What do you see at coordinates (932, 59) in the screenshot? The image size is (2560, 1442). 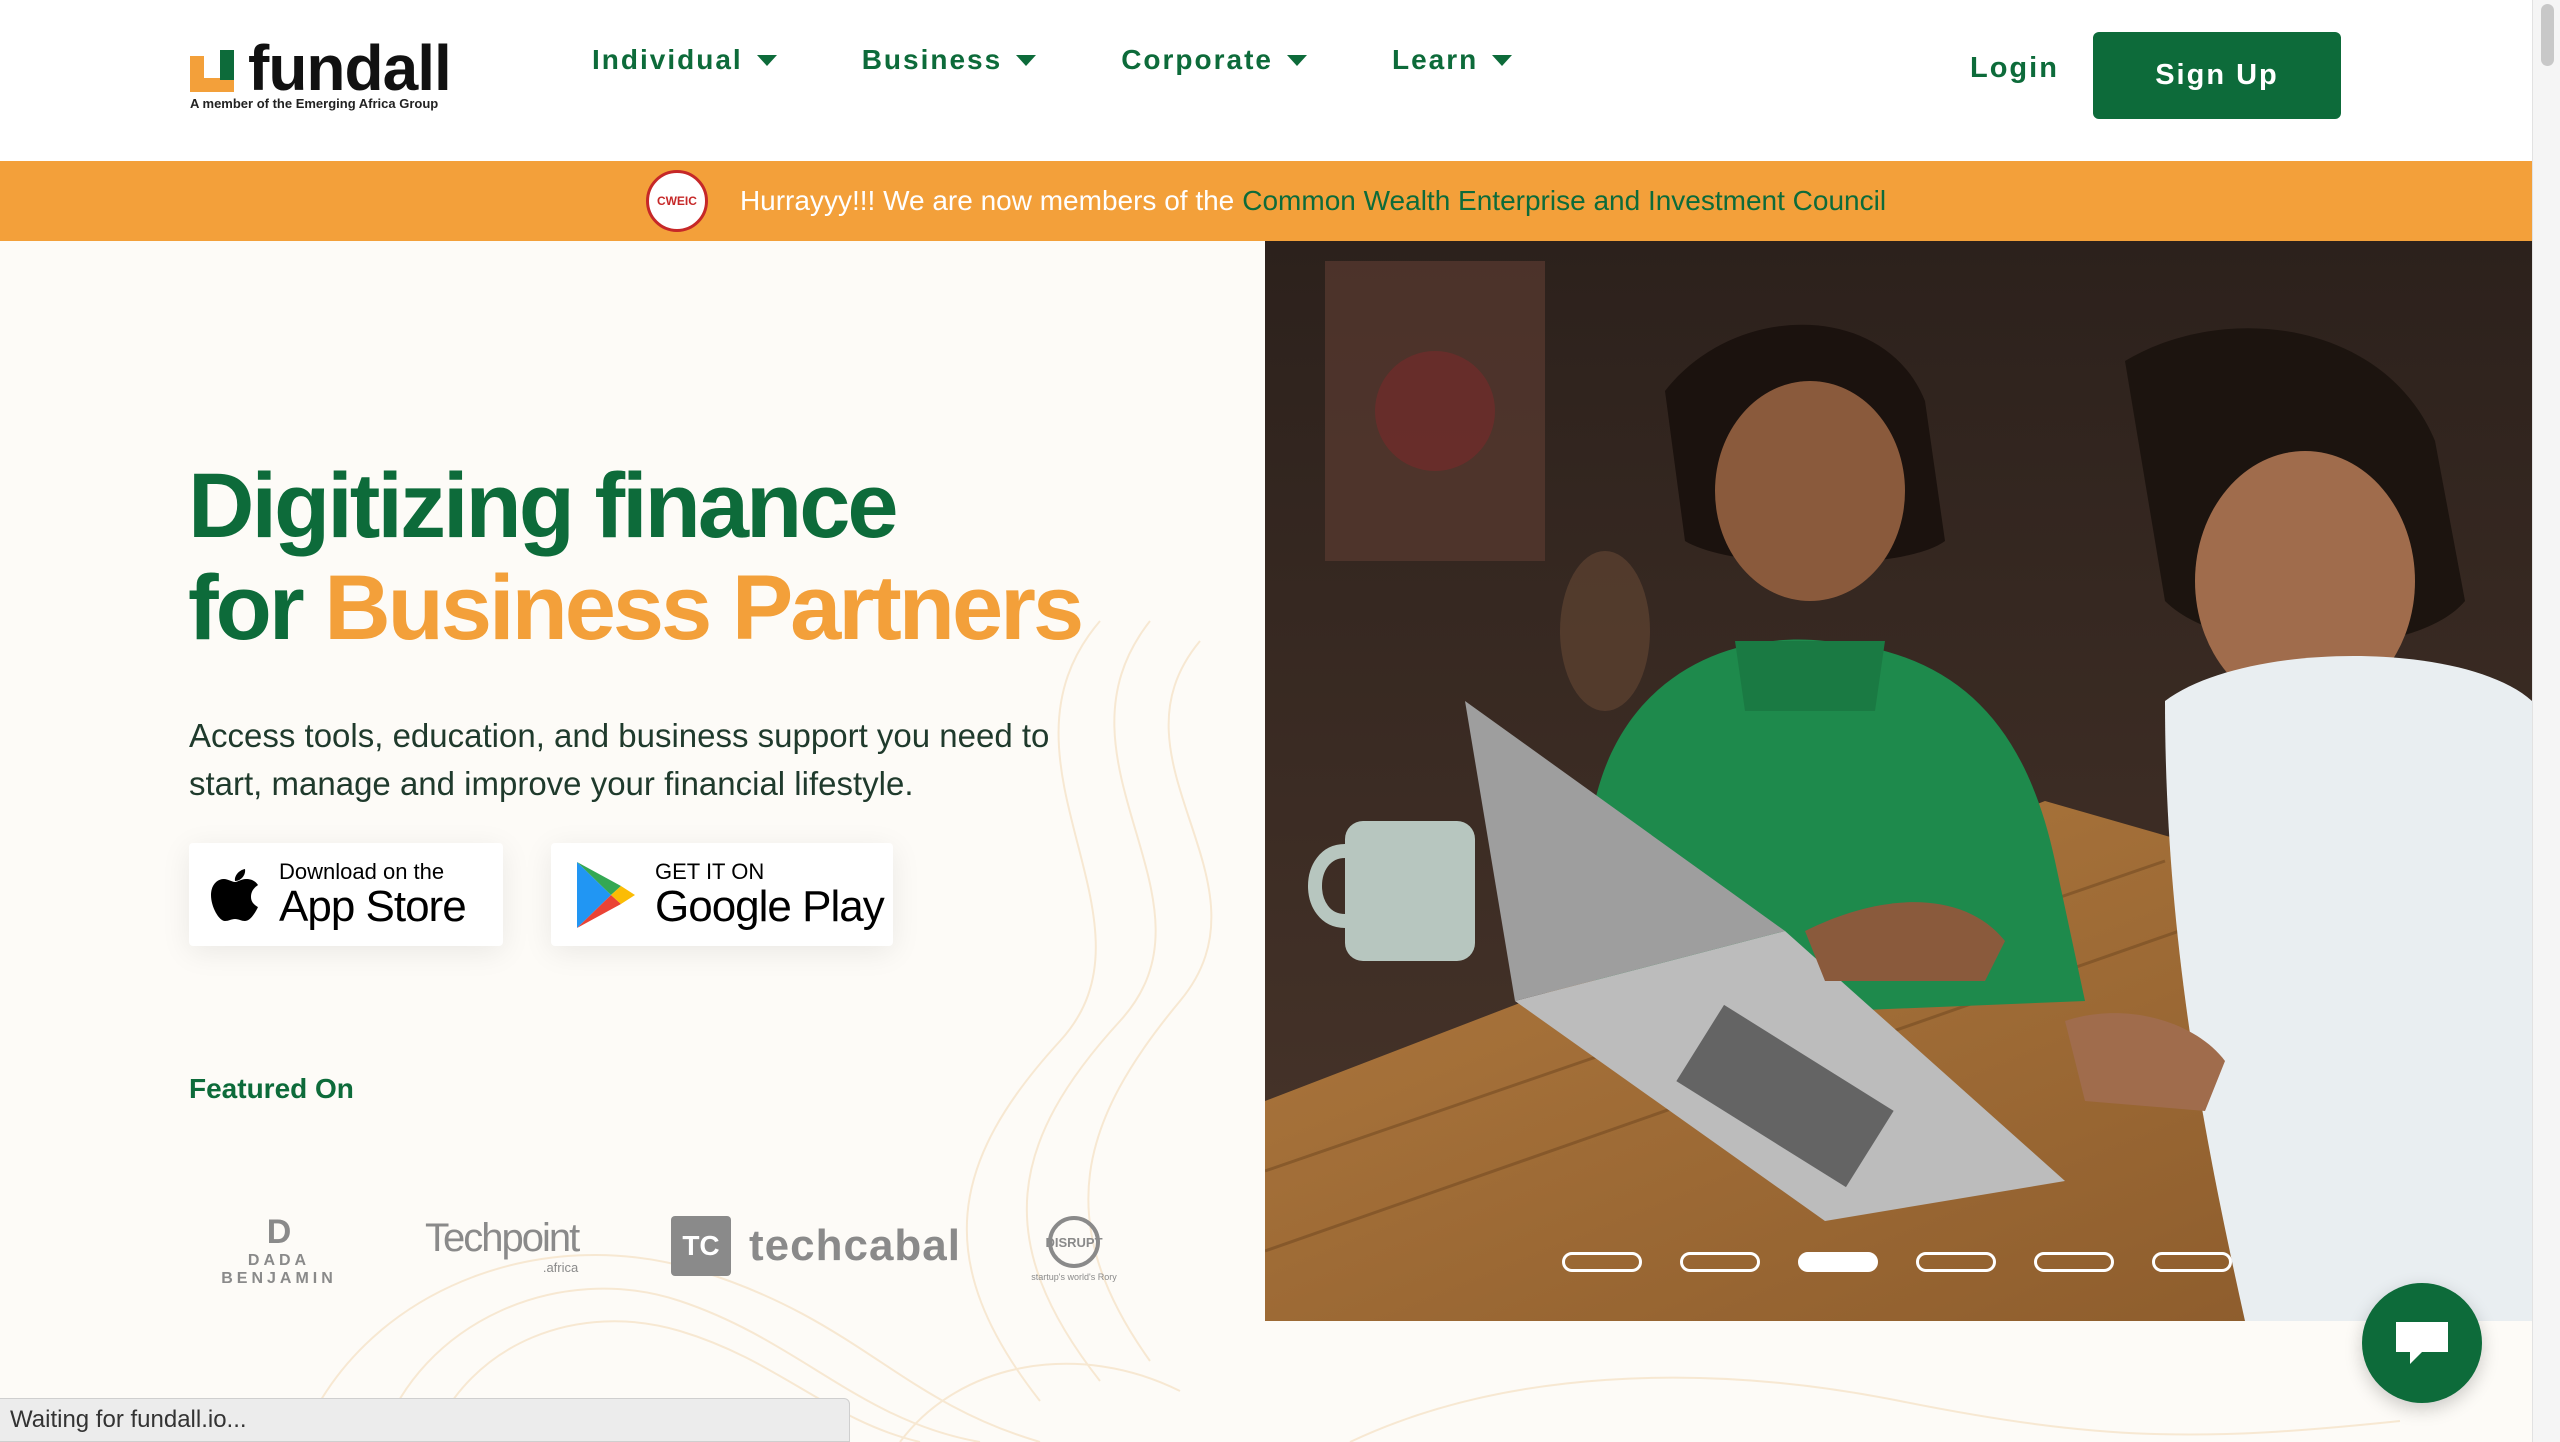 I see `nav-business-label: Business` at bounding box center [932, 59].